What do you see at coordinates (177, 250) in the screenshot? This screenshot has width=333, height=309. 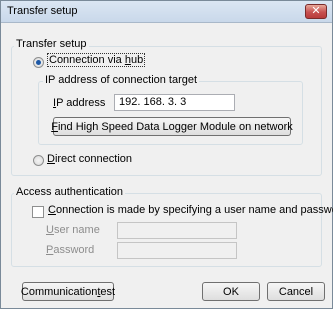 I see `password-input` at bounding box center [177, 250].